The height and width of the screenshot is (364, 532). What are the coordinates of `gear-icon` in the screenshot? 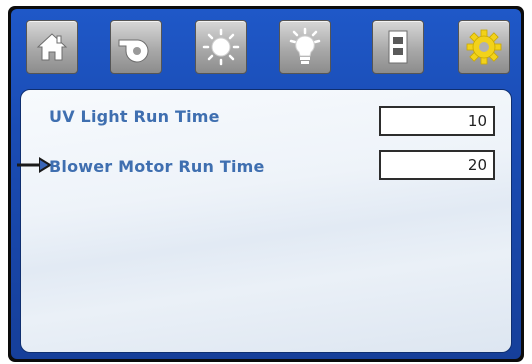 It's located at (484, 47).